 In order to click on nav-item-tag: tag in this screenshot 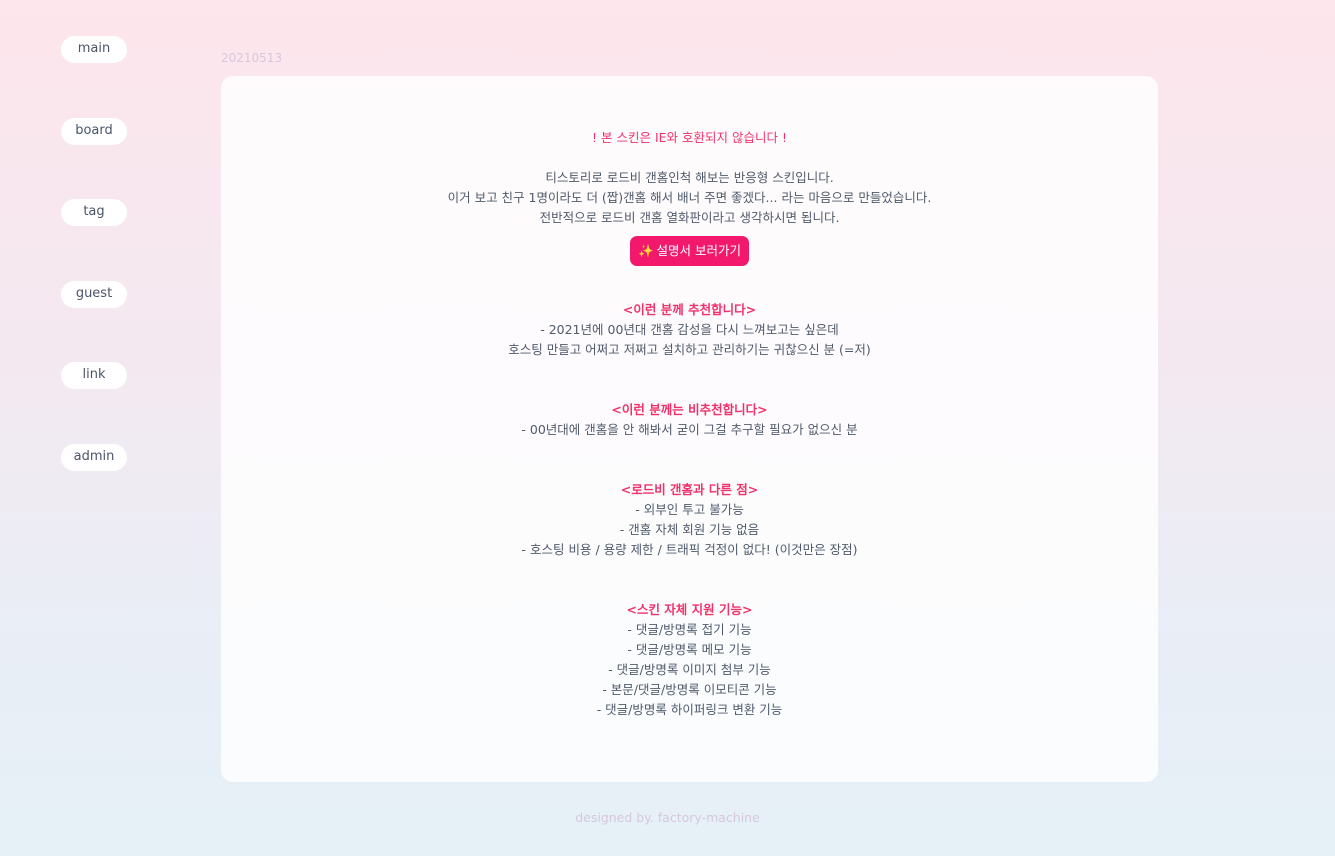, I will do `click(94, 212)`.